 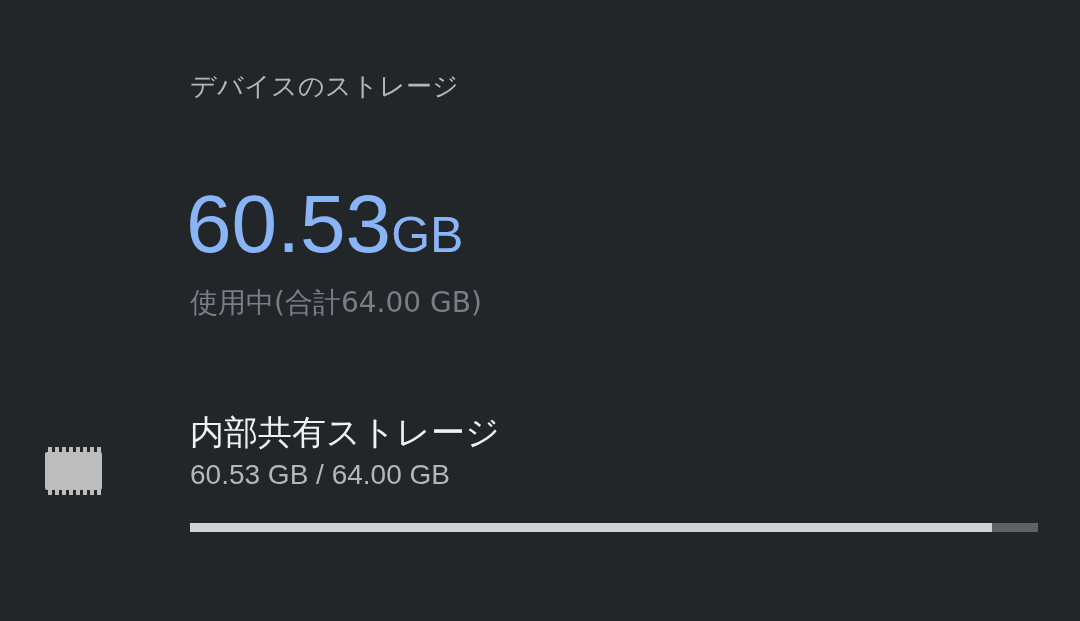 I want to click on storage-title: 内部共有ストレージ, so click(x=614, y=432).